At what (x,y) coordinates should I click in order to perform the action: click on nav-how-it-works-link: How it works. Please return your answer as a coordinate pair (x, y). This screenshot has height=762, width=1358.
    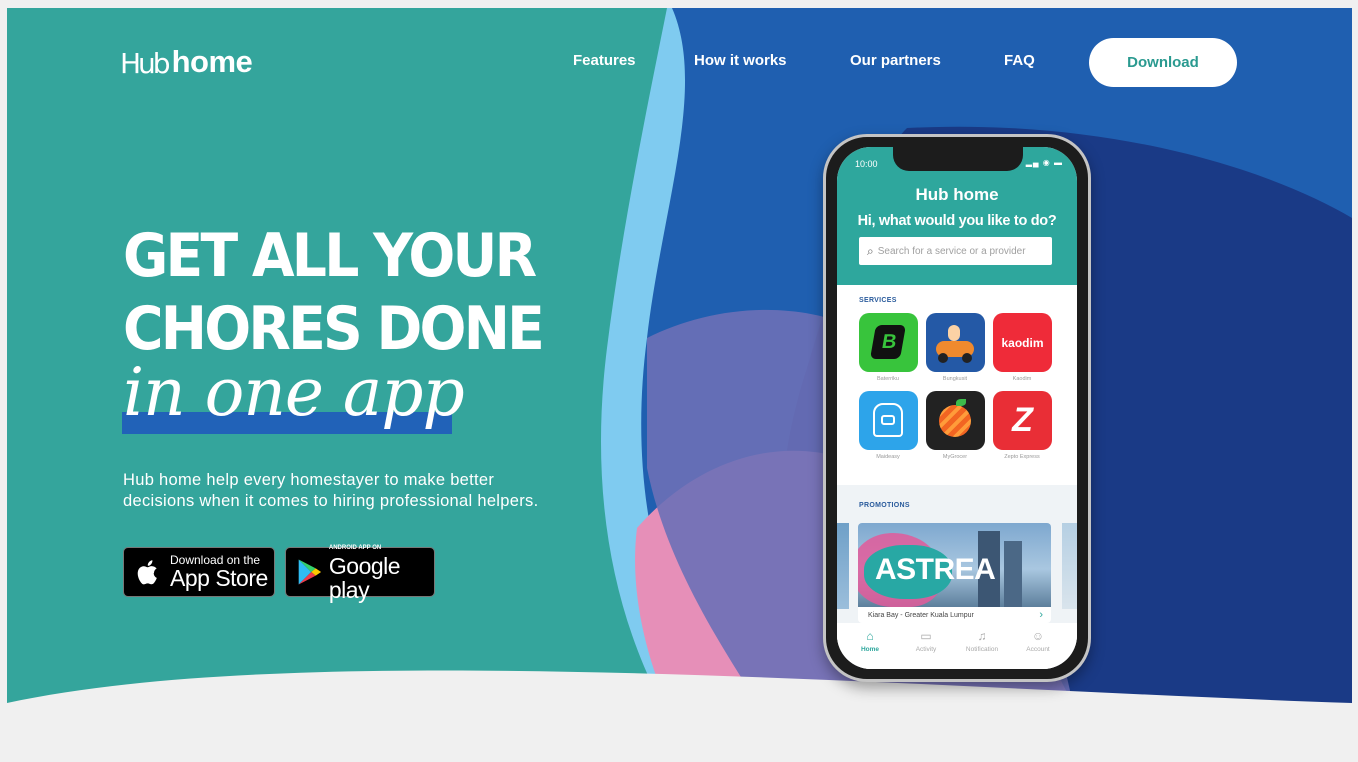
    Looking at the image, I should click on (740, 60).